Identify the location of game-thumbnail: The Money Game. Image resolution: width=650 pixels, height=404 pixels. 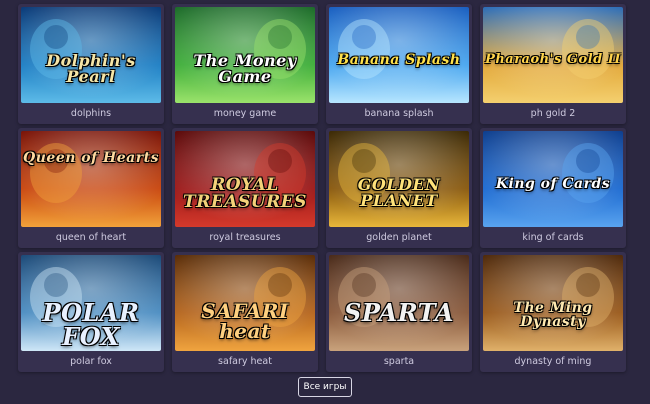
(245, 55).